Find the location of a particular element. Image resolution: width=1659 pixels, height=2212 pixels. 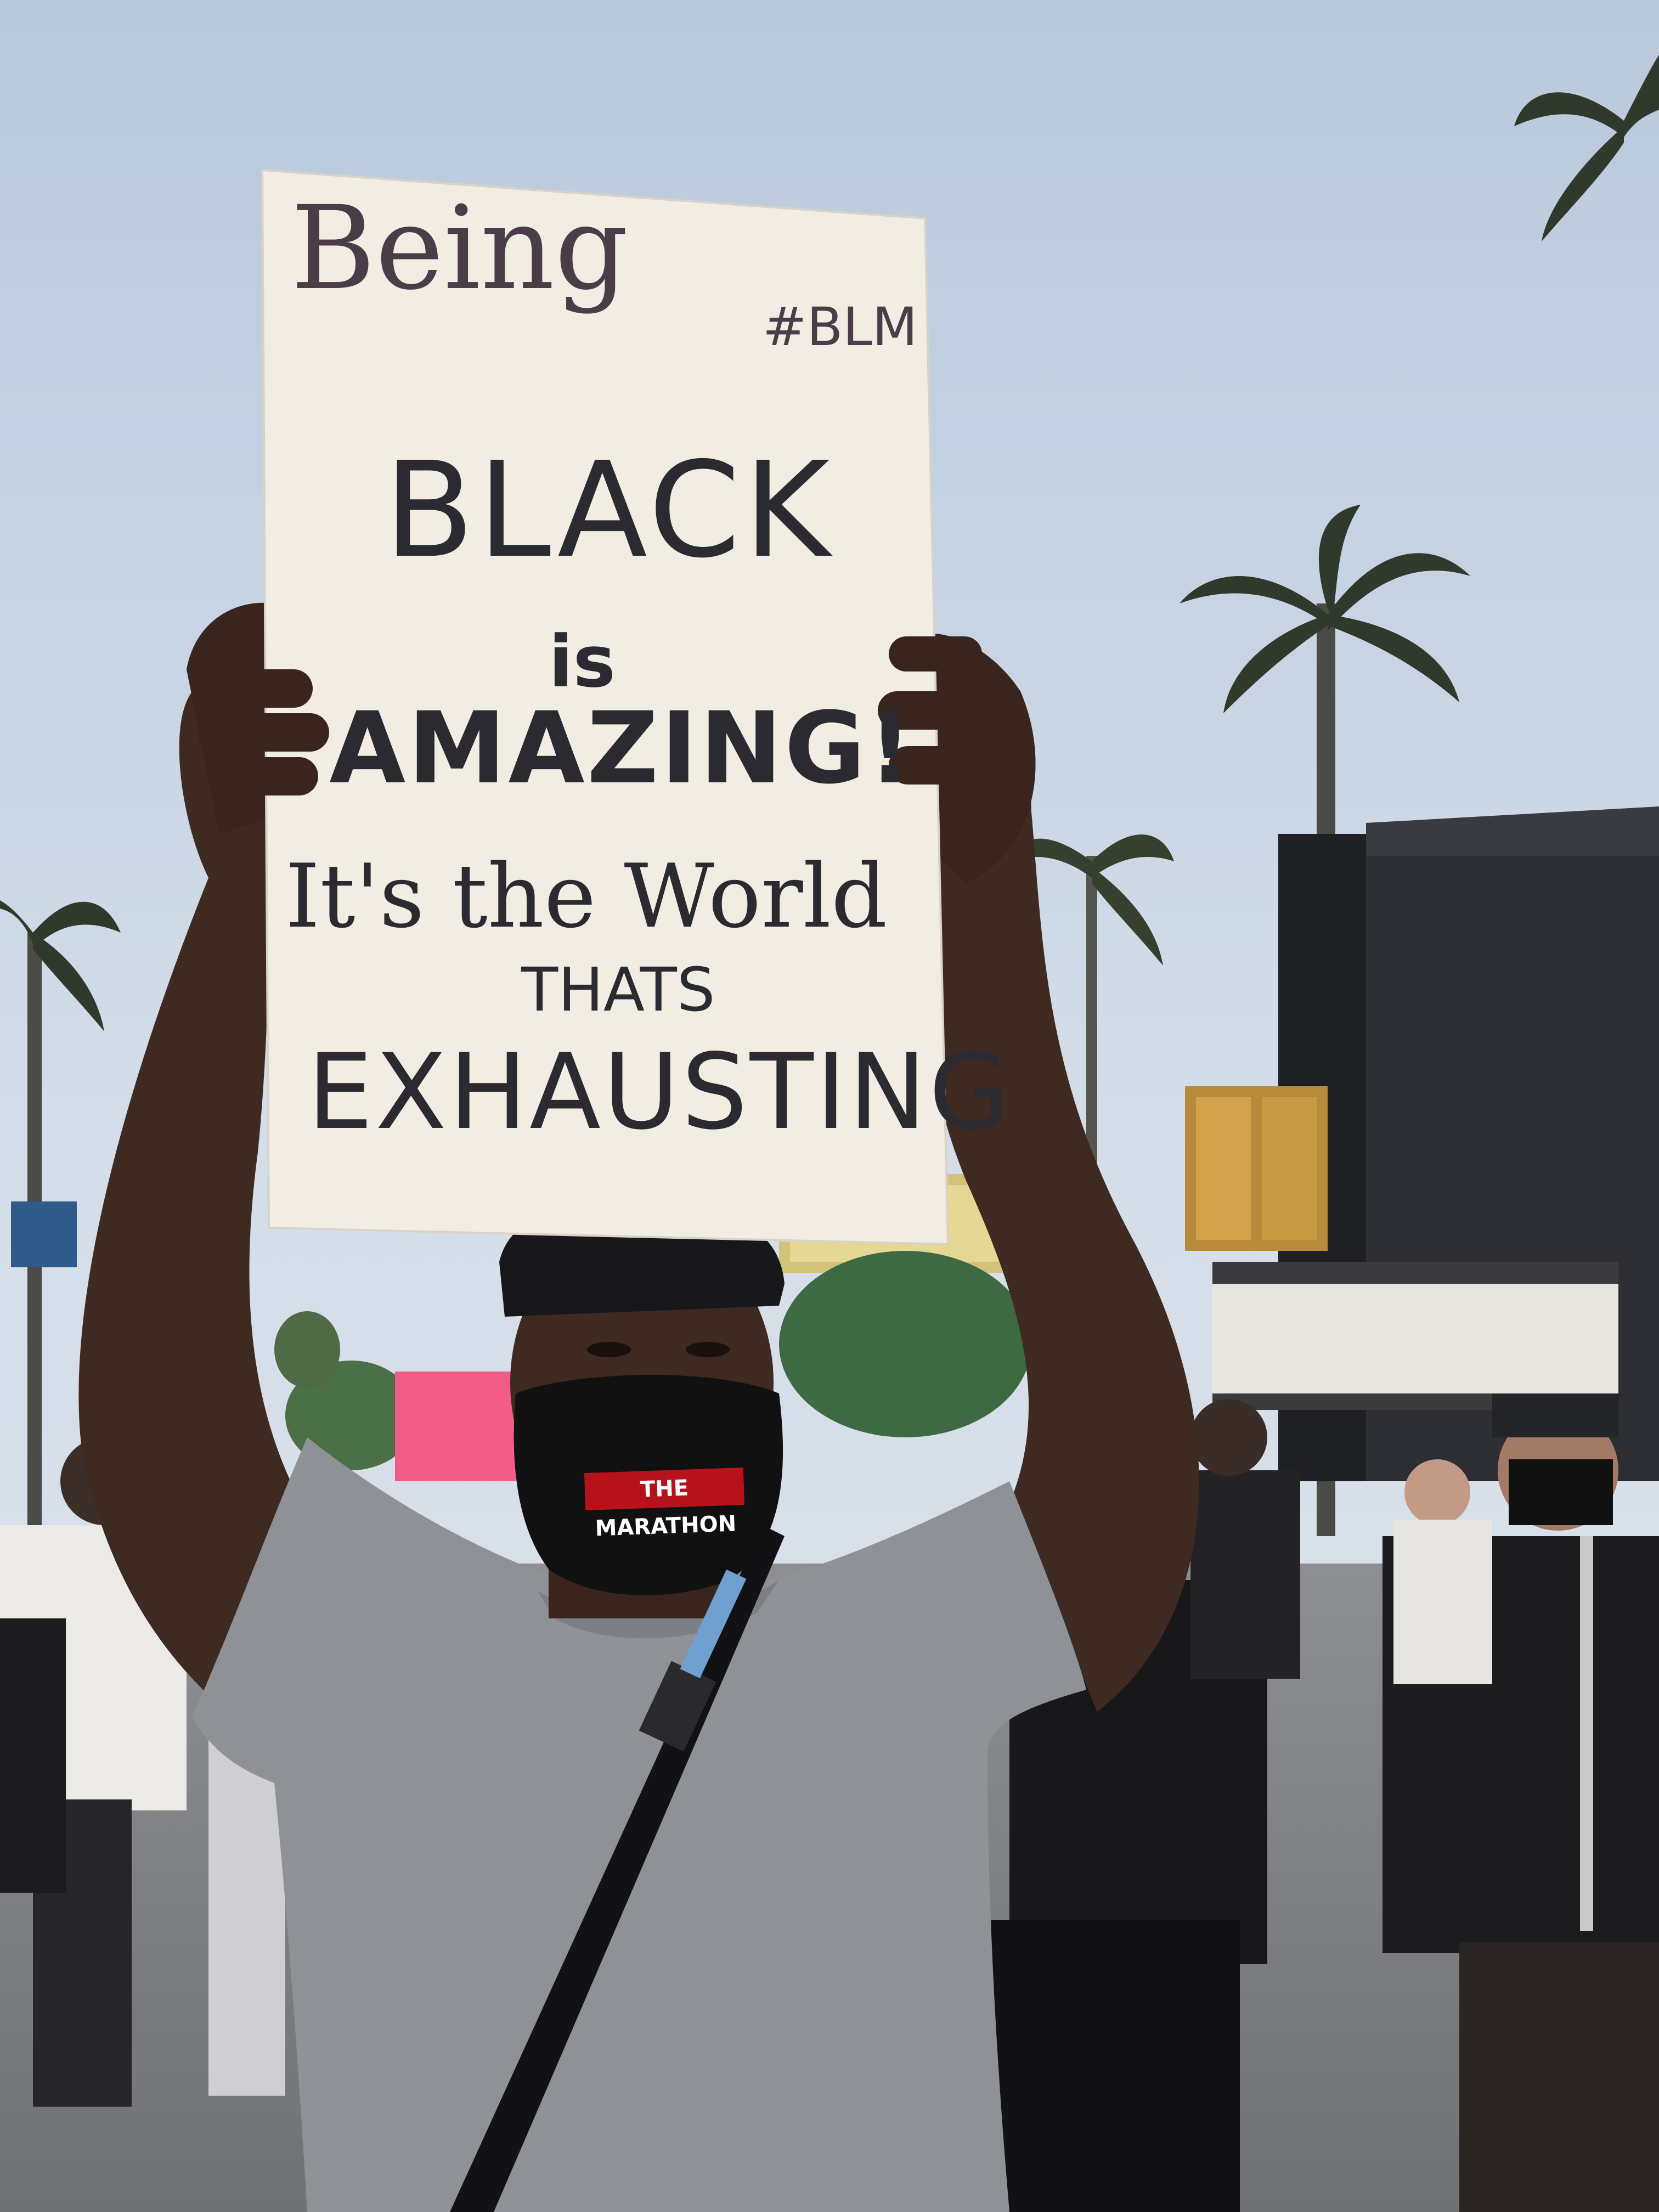

pink-sign is located at coordinates (455, 1427).